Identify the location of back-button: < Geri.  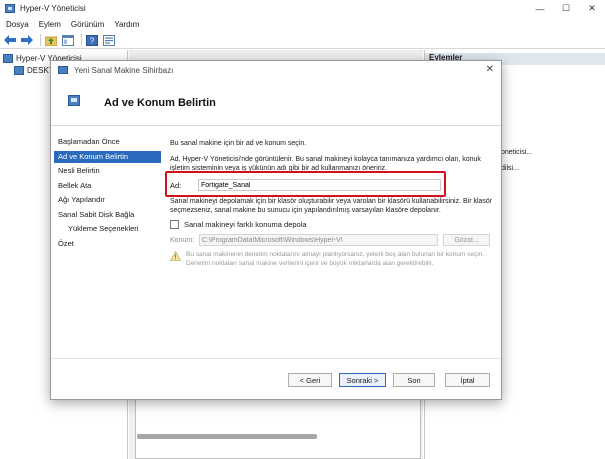
(310, 380).